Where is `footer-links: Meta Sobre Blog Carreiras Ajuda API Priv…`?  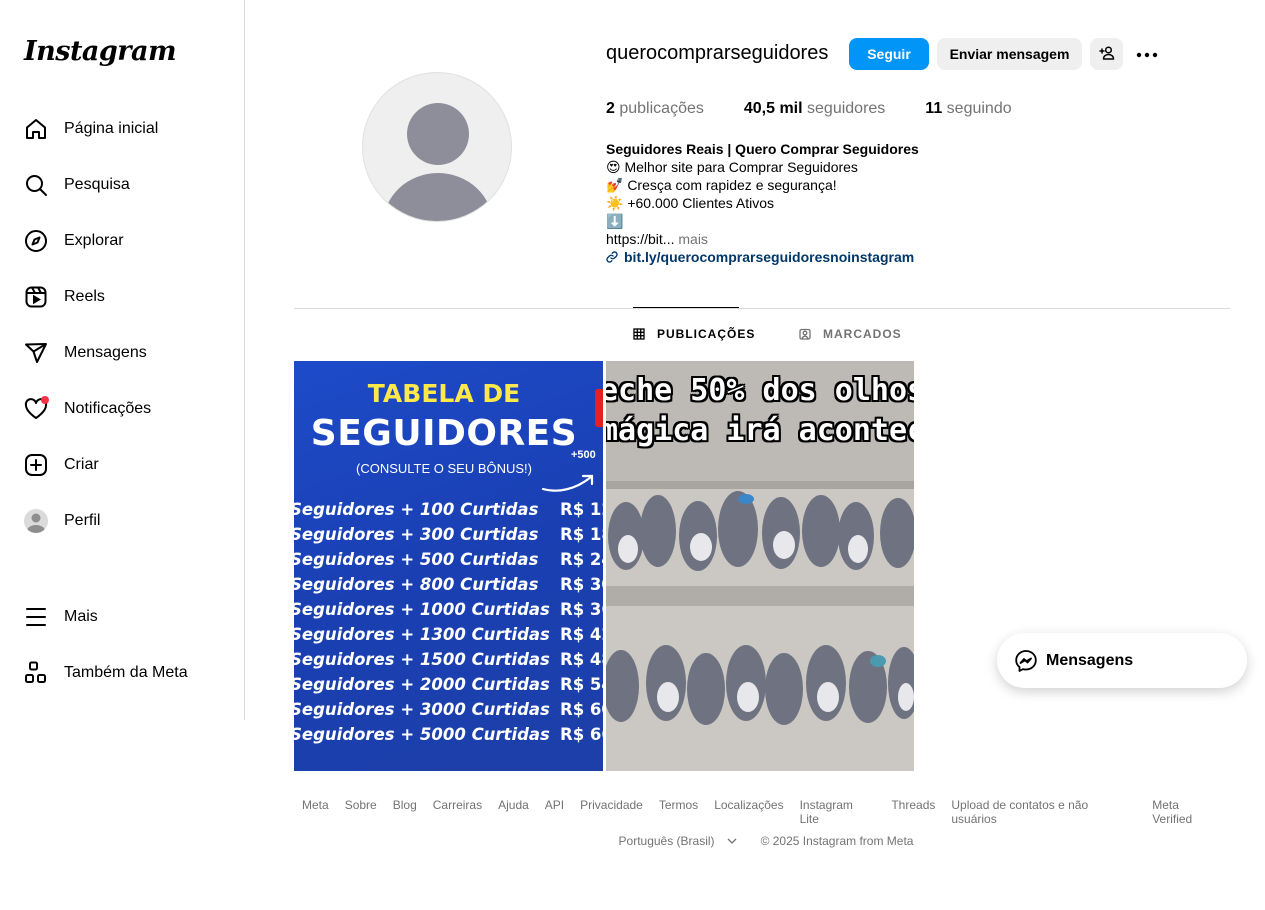
footer-links: Meta Sobre Blog Carreiras Ajuda API Priv… is located at coordinates (762, 812).